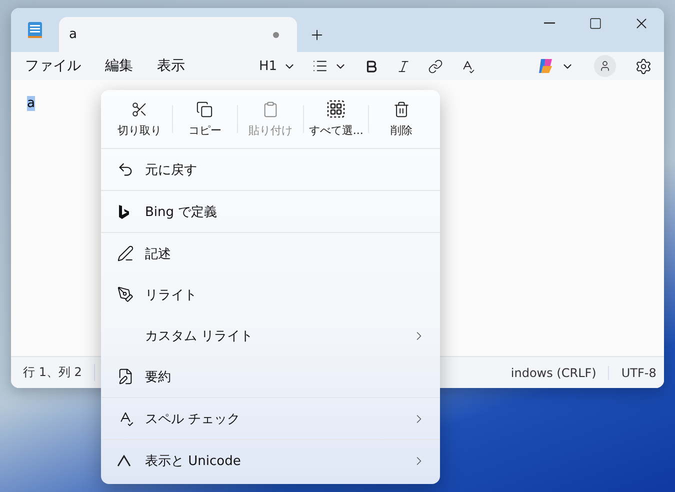 The image size is (675, 492). Describe the element at coordinates (53, 372) in the screenshot. I see `status-text: 行 1、列 2` at that location.